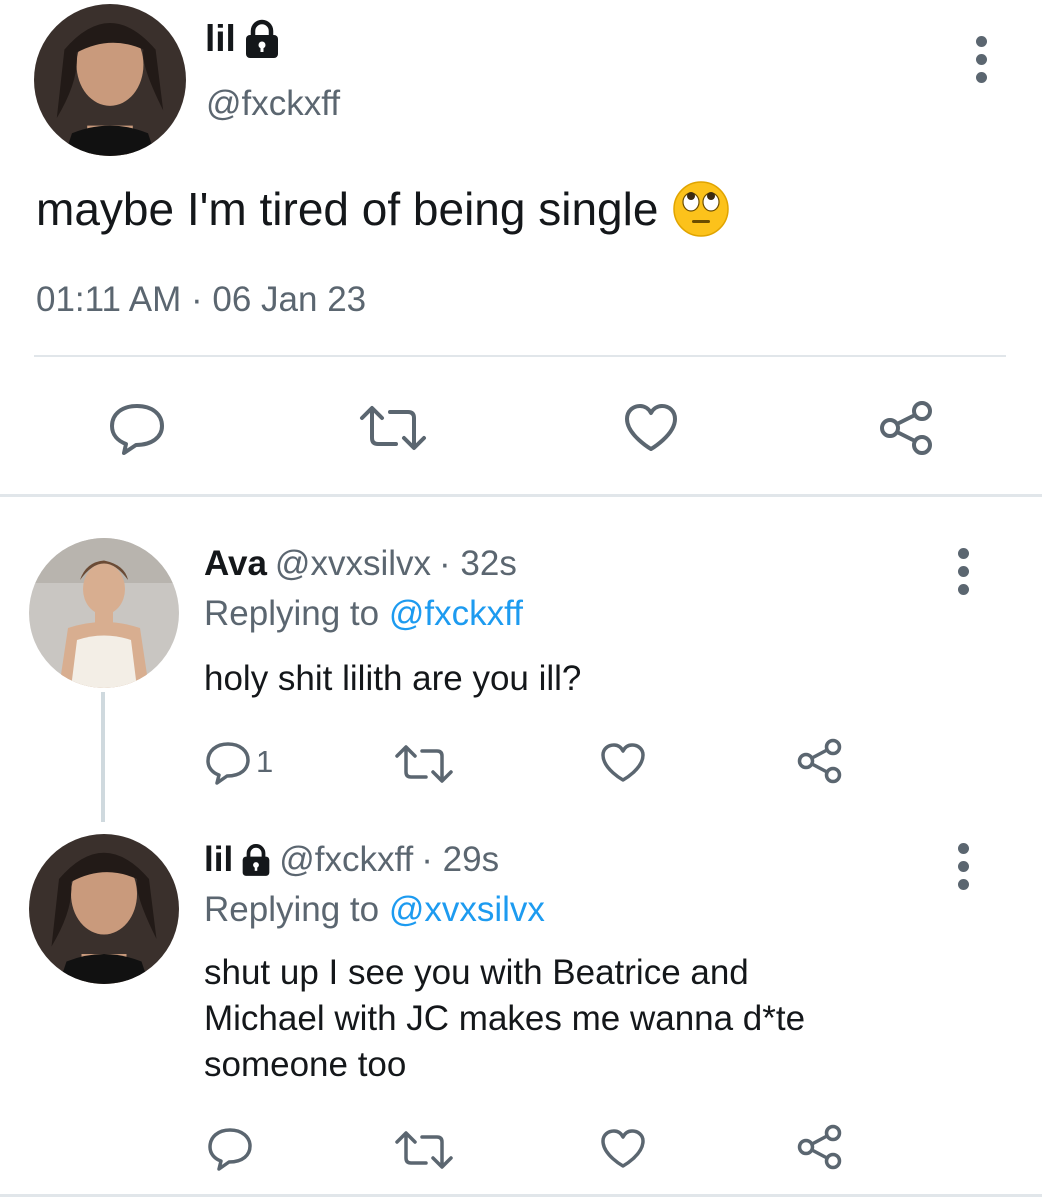  What do you see at coordinates (478, 564) in the screenshot?
I see `reply-time: · 32s` at bounding box center [478, 564].